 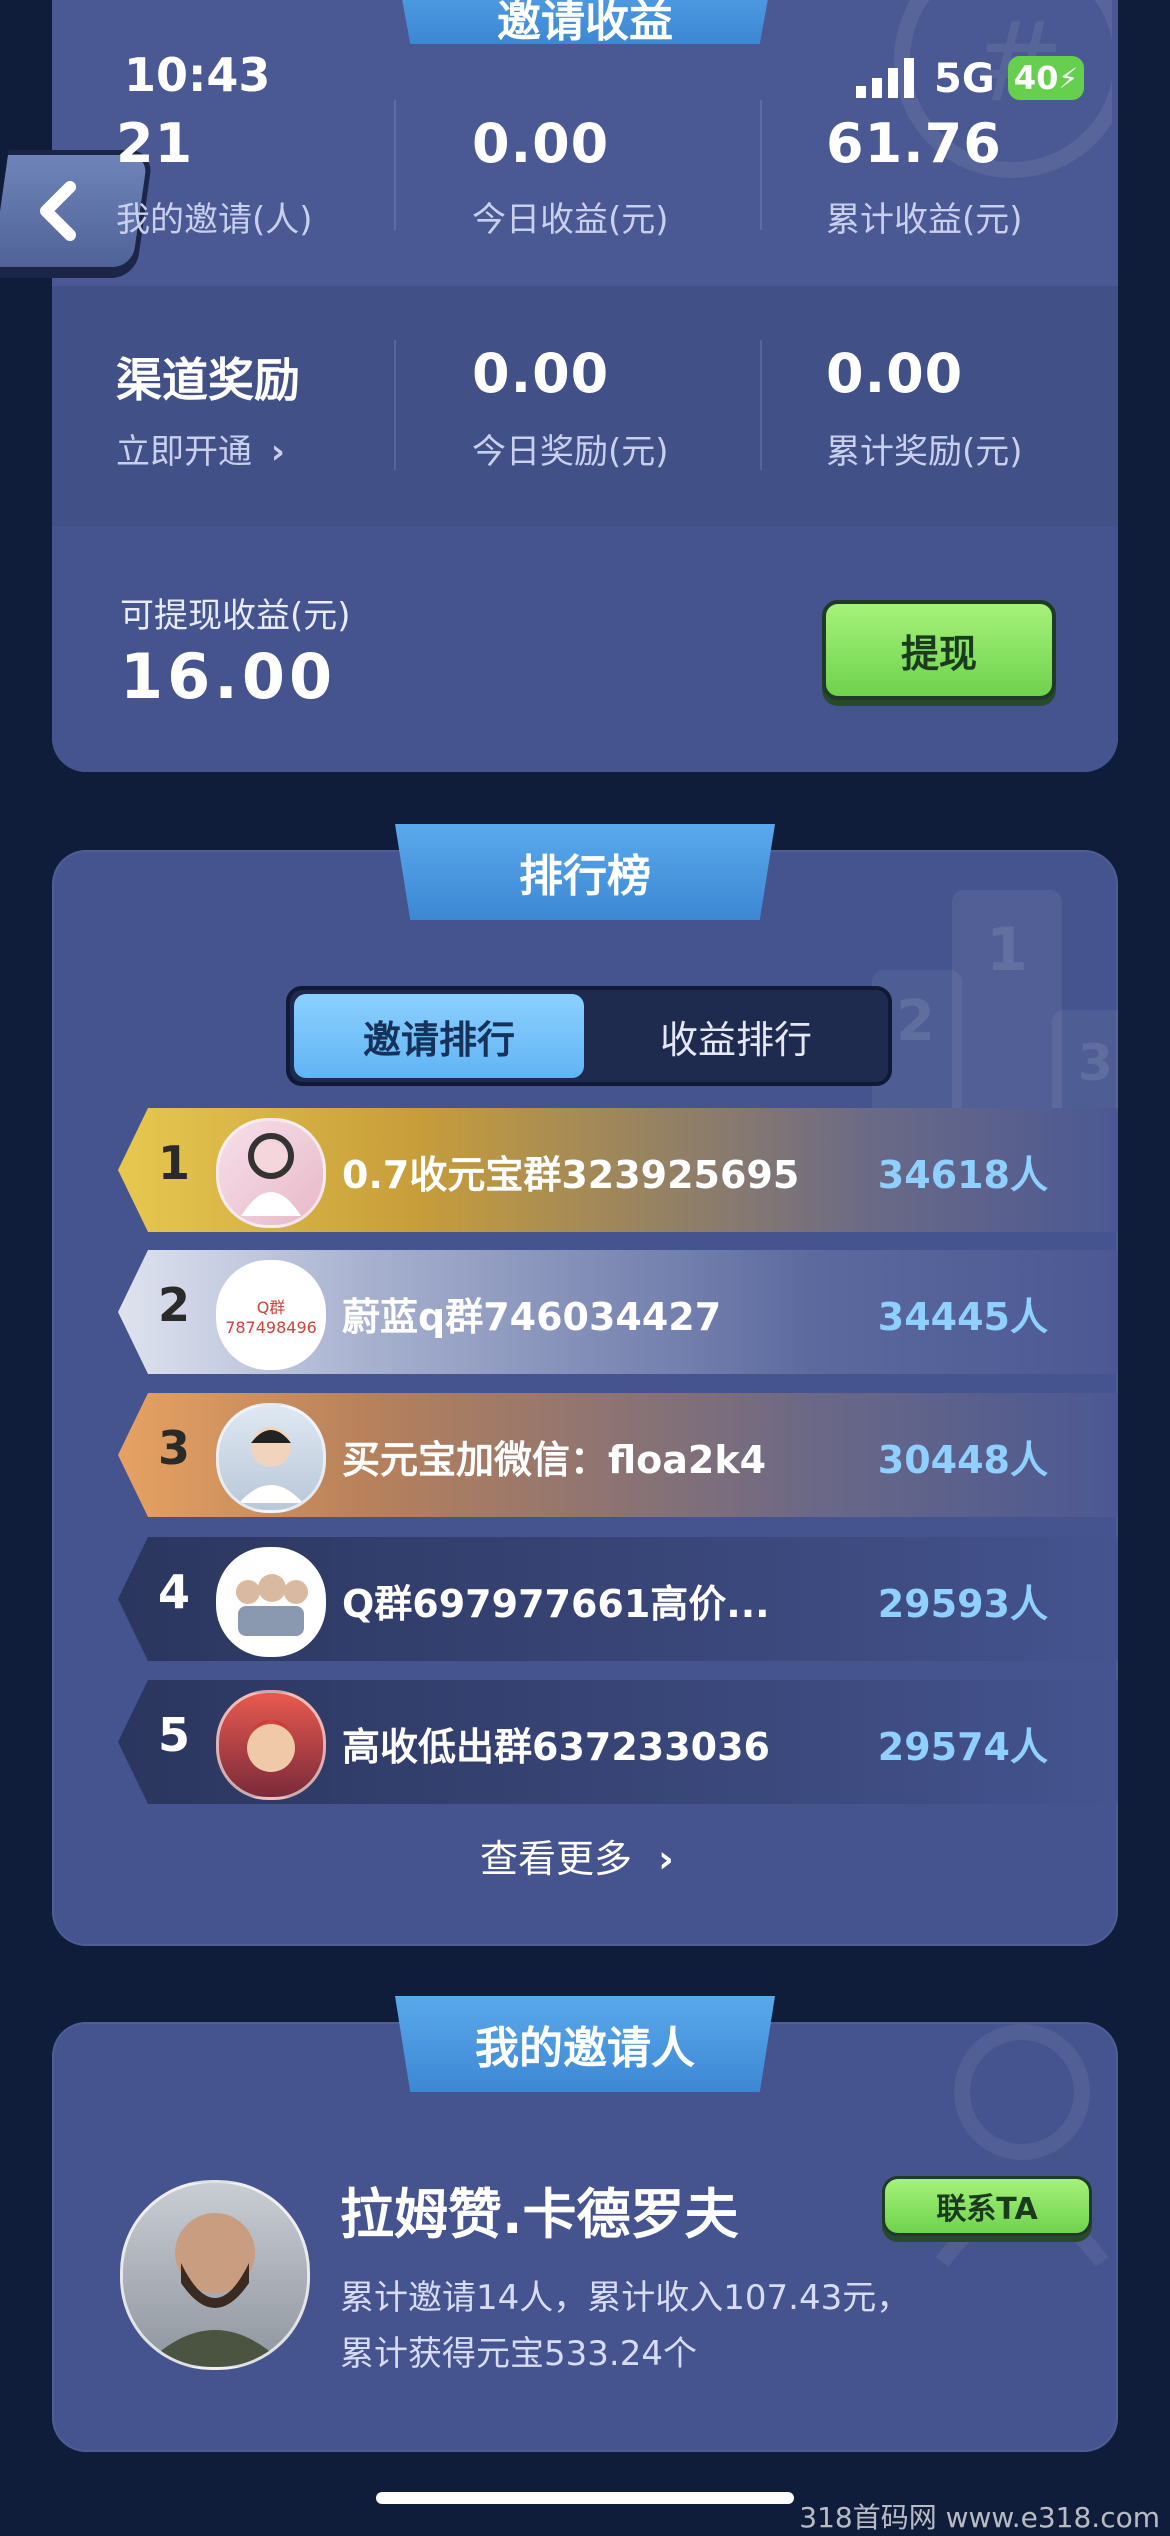 What do you see at coordinates (539, 2214) in the screenshot?
I see `inviter-name: 拉姆赞.卡德罗夫` at bounding box center [539, 2214].